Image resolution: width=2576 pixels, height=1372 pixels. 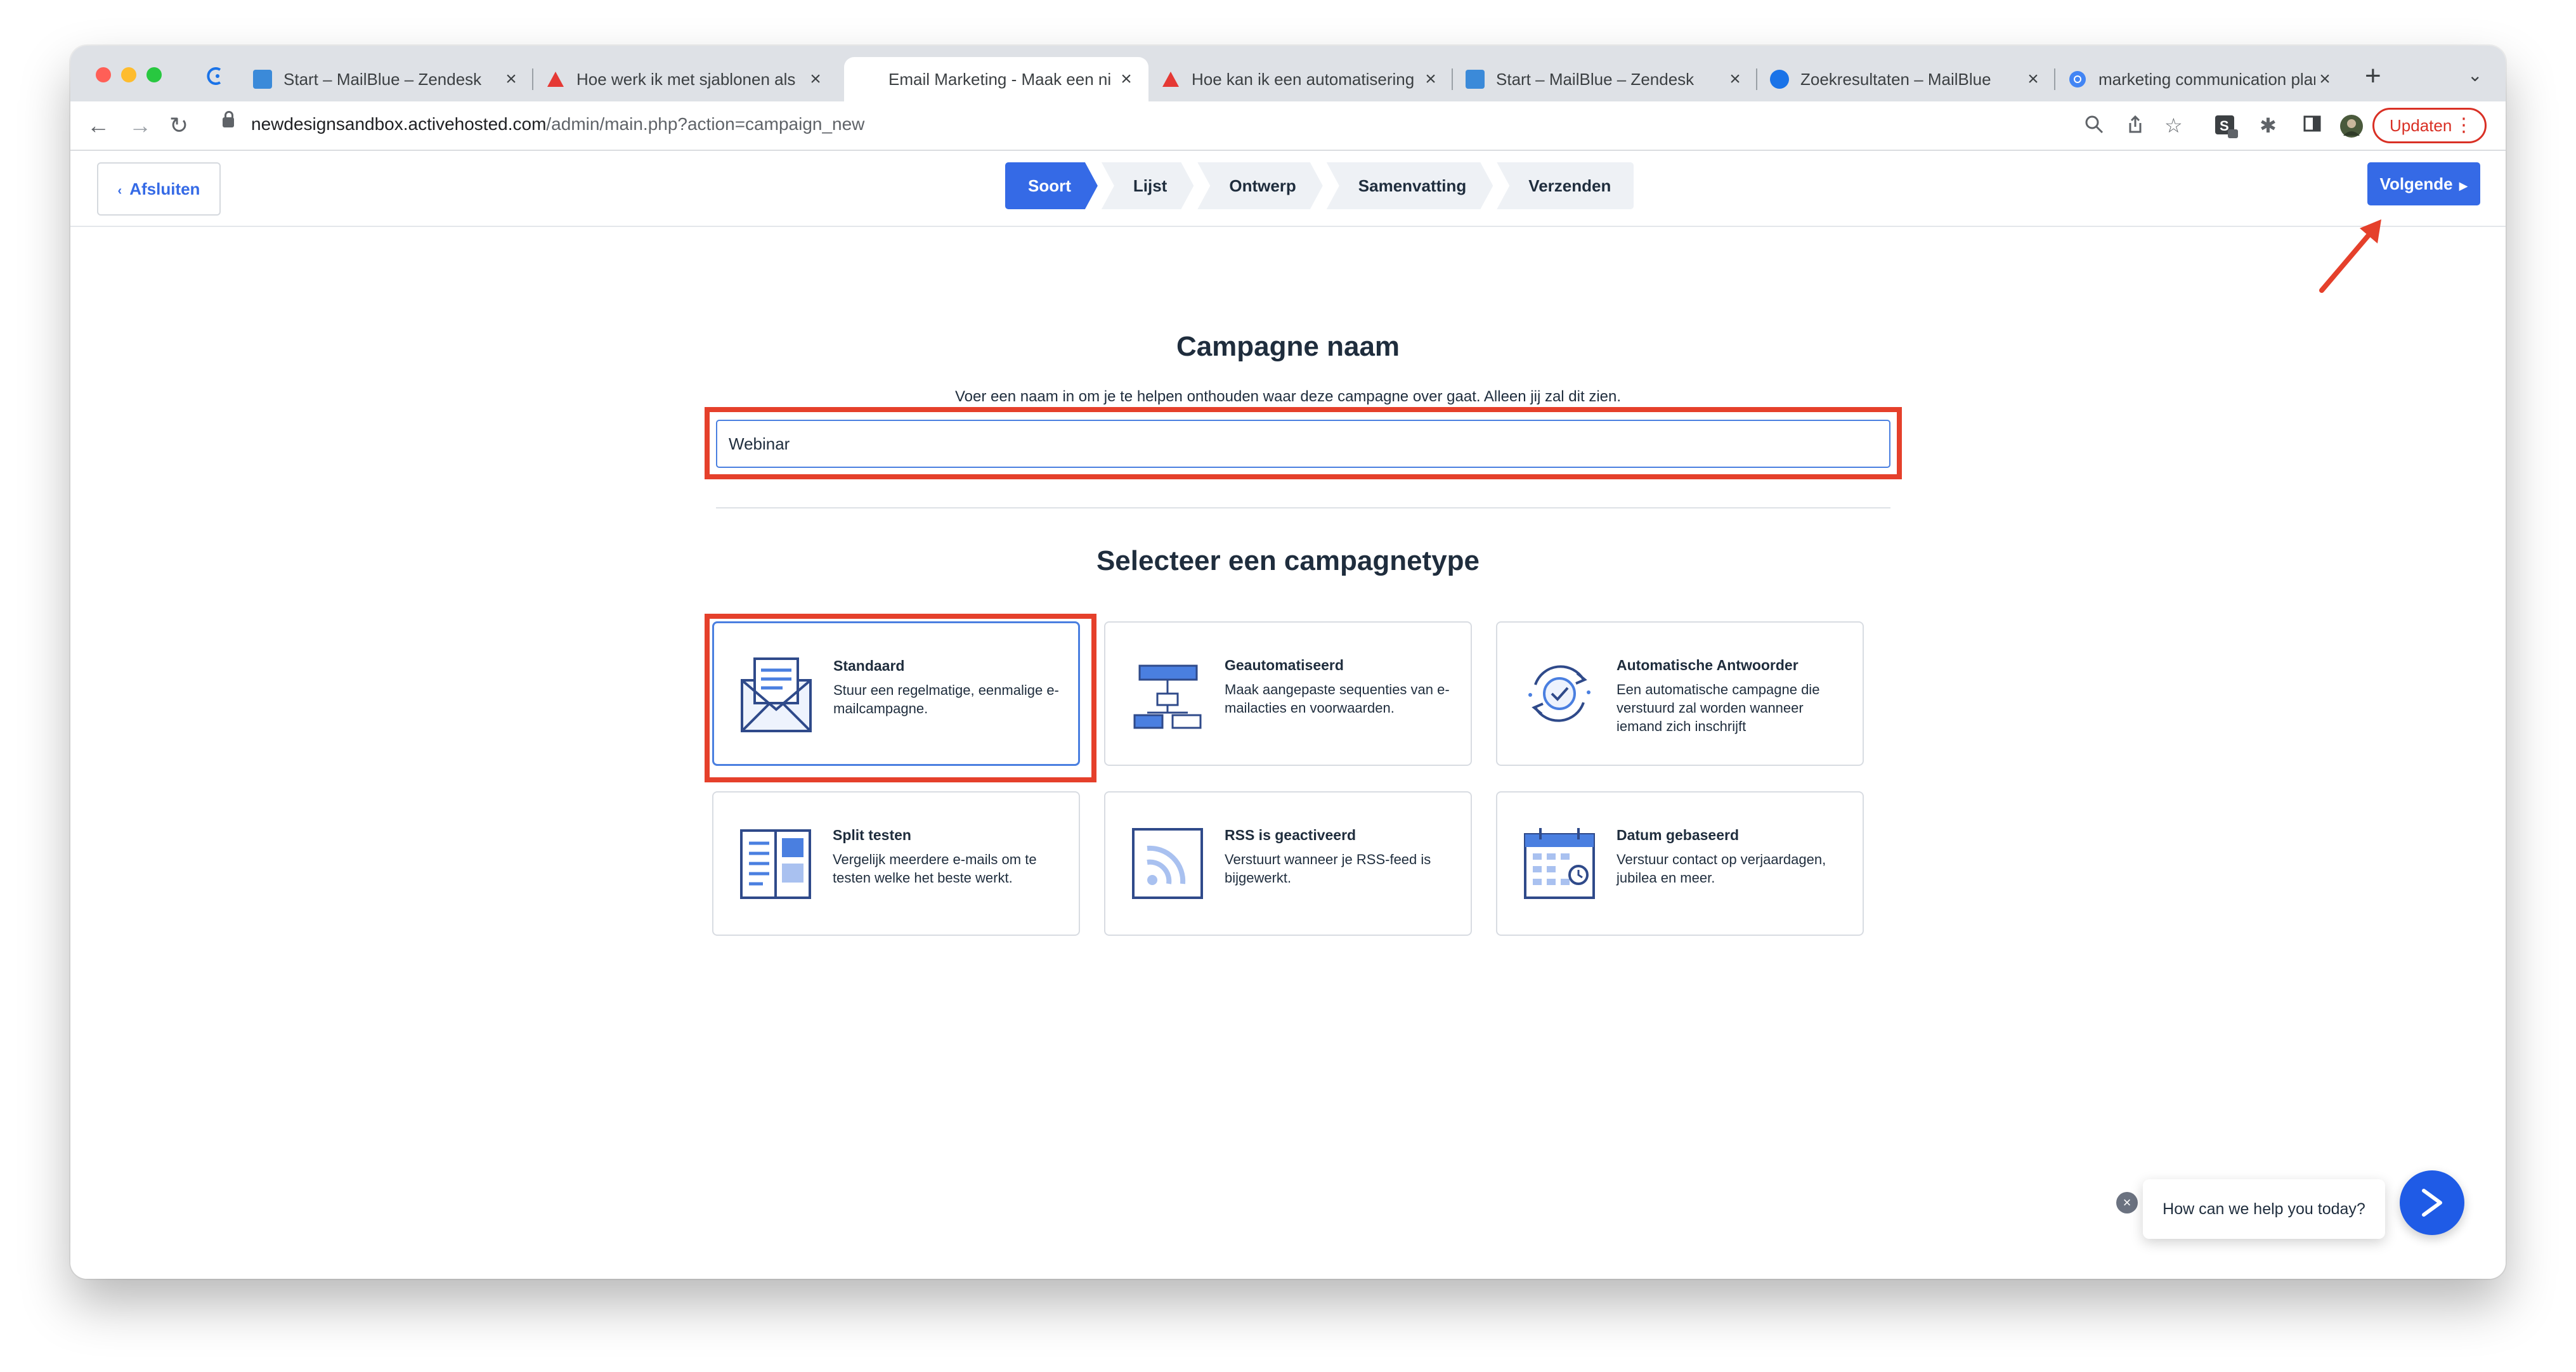 I want to click on annotation-arrow, so click(x=2350, y=256).